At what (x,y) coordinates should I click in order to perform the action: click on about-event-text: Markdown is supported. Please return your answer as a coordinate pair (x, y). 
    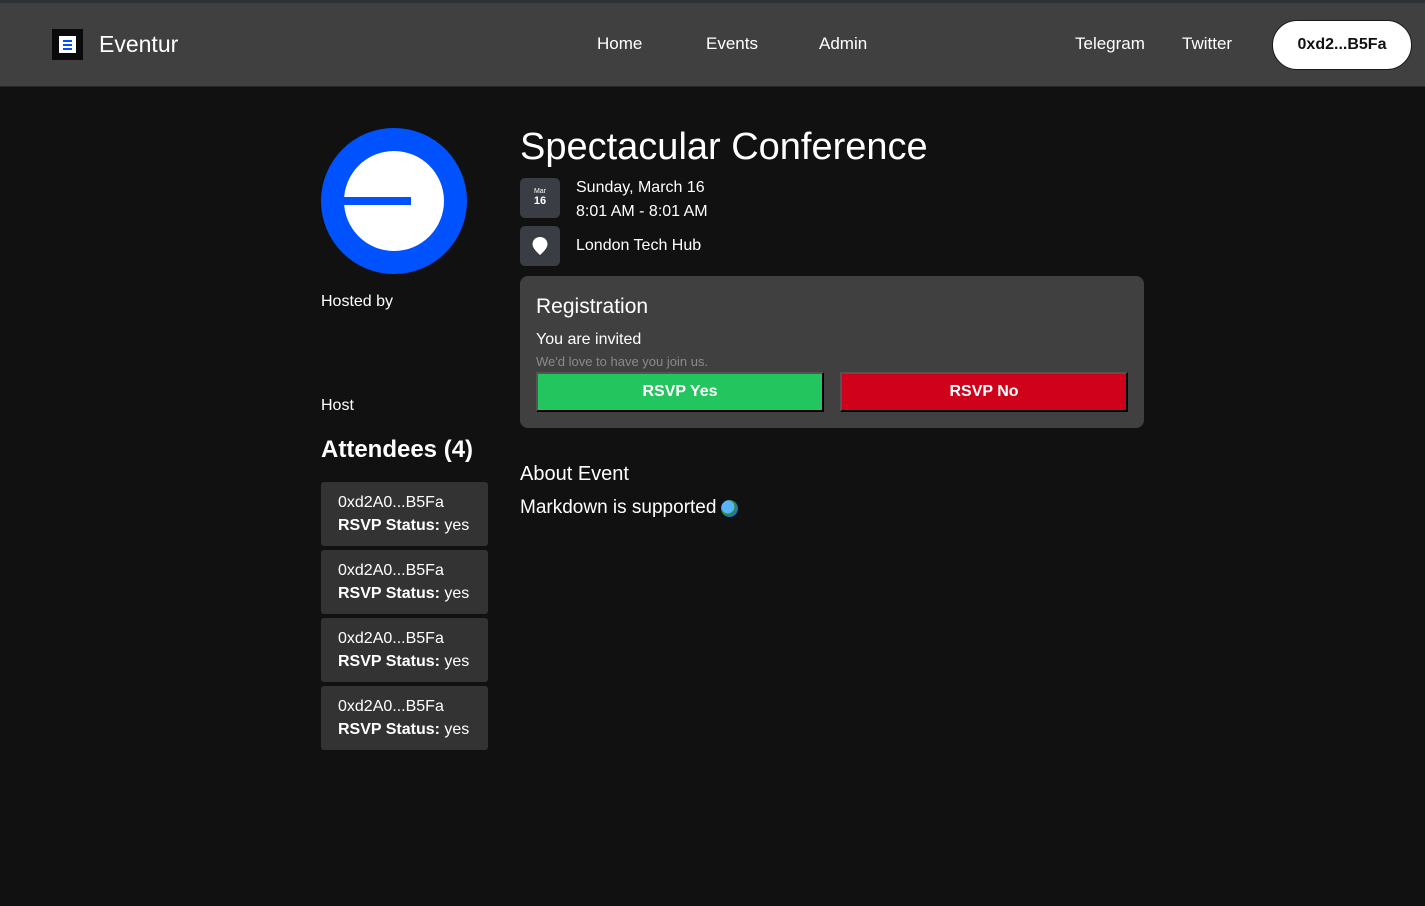
    Looking at the image, I should click on (618, 507).